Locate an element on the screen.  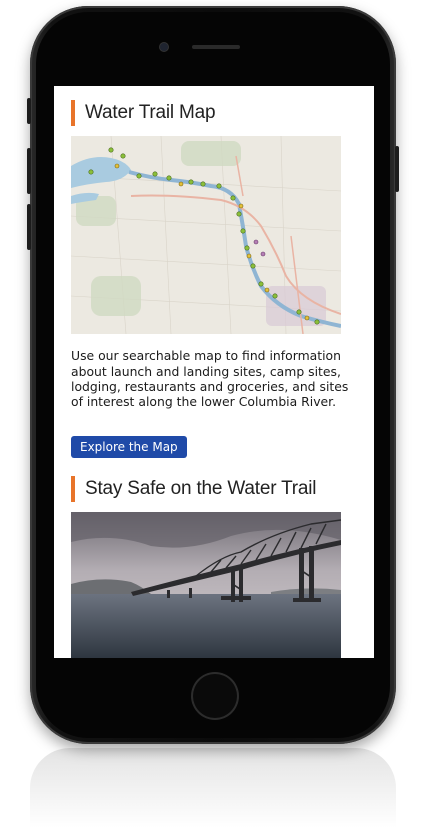
explore-map-button: Explore the Map is located at coordinates (129, 447).